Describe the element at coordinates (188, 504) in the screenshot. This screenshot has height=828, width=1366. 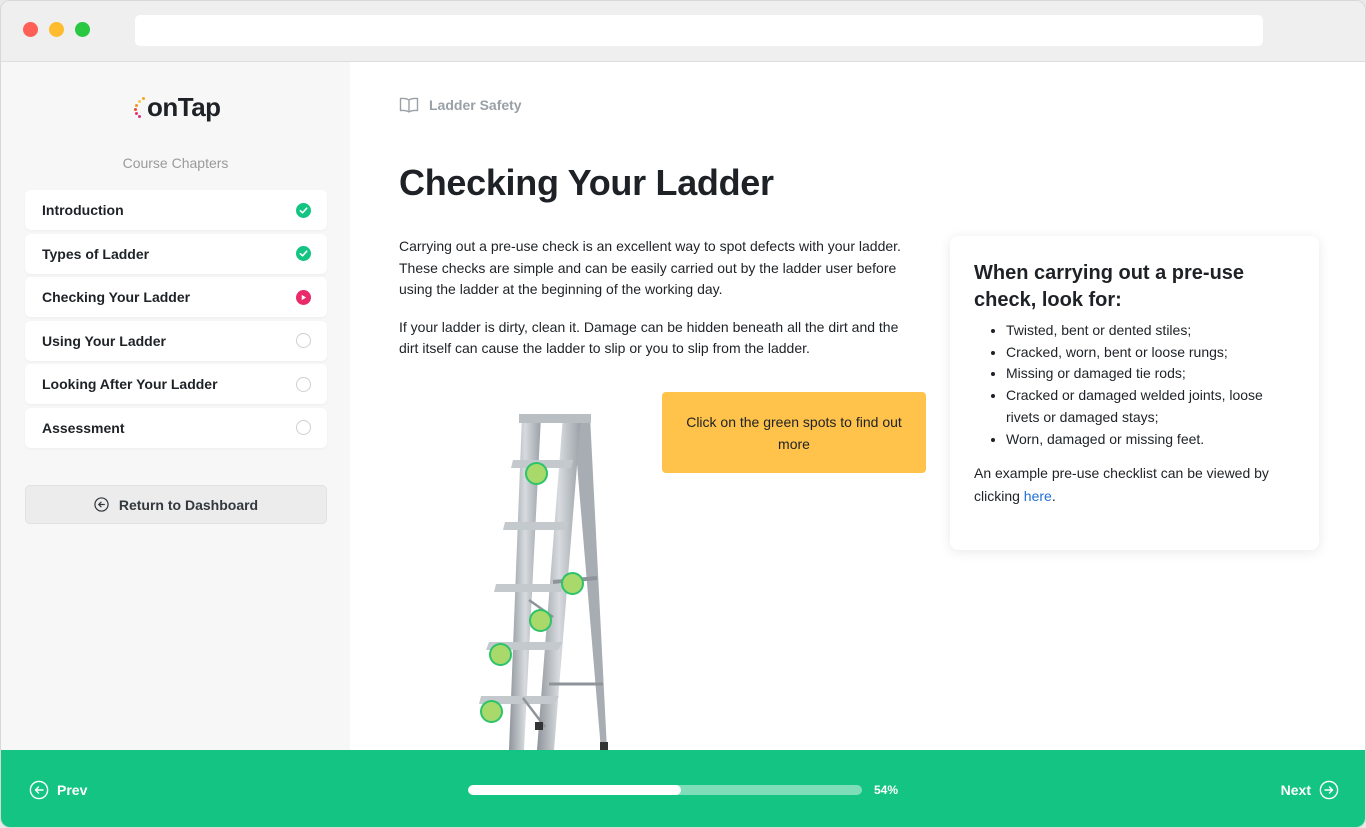
I see `return-to-dashboard-label: Return to Dashboard` at that location.